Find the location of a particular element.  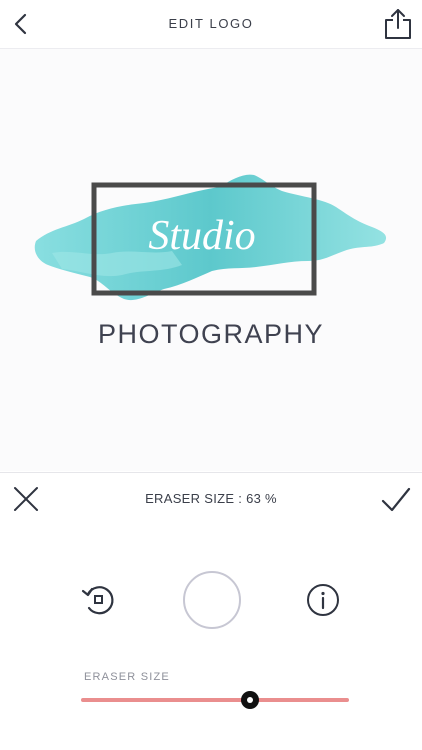

eraser-size-slider-thumb is located at coordinates (249, 700).